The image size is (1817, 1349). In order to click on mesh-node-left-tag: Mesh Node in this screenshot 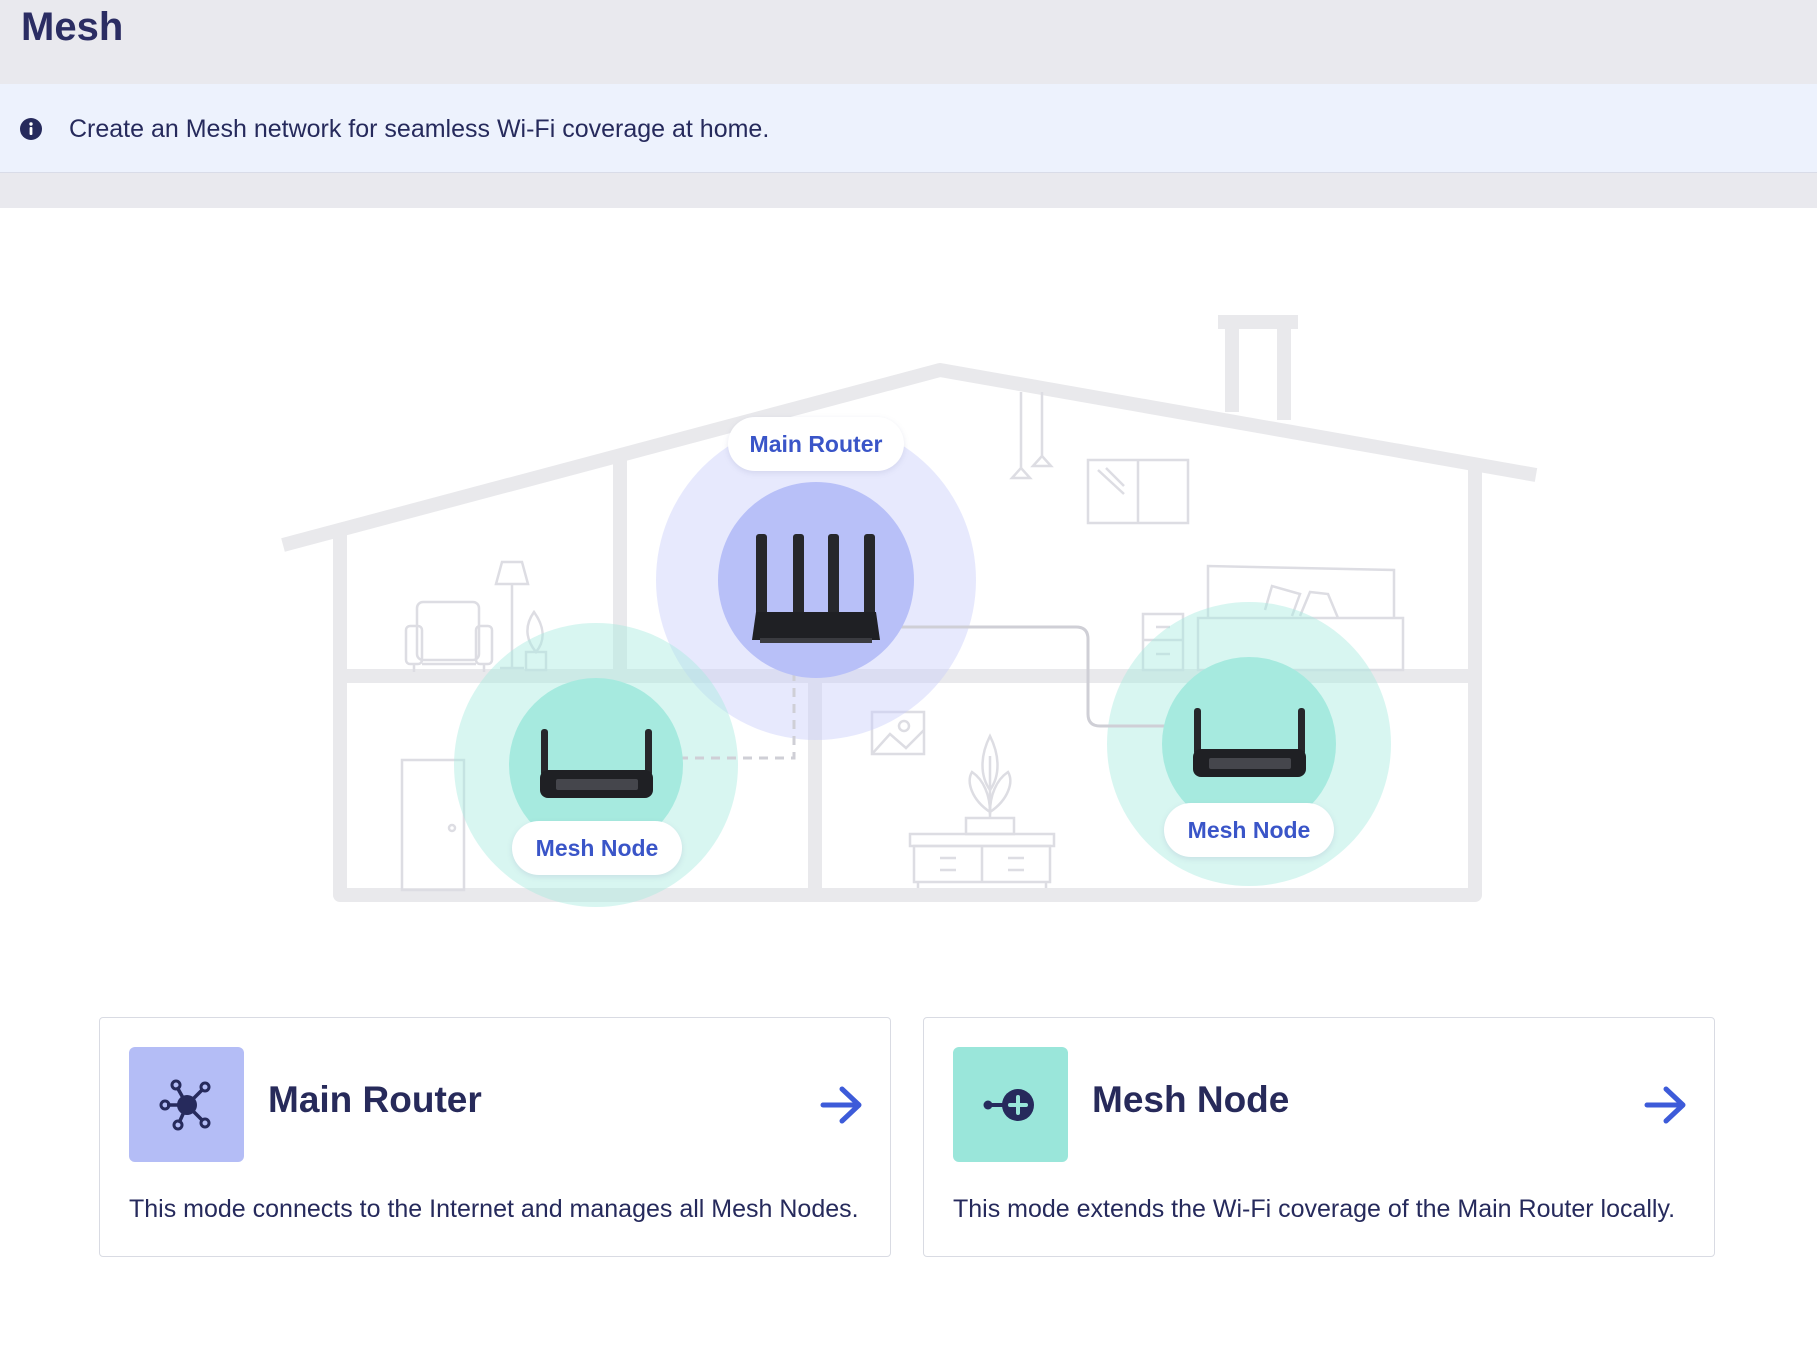, I will do `click(597, 848)`.